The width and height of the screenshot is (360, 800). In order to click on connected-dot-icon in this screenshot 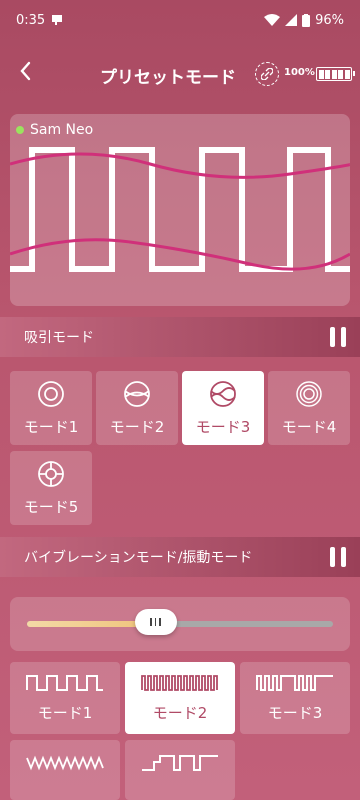, I will do `click(20, 130)`.